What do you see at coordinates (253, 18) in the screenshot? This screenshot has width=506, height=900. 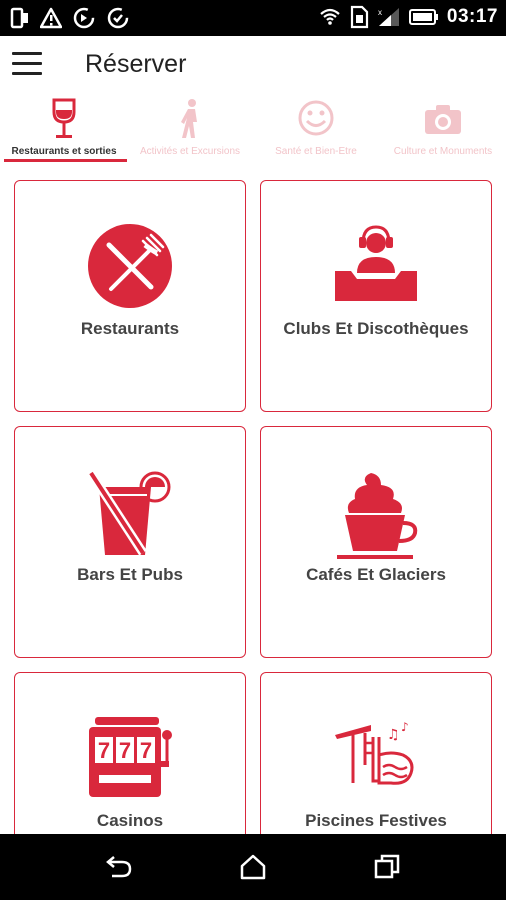 I see `status-bar: x 03:17` at bounding box center [253, 18].